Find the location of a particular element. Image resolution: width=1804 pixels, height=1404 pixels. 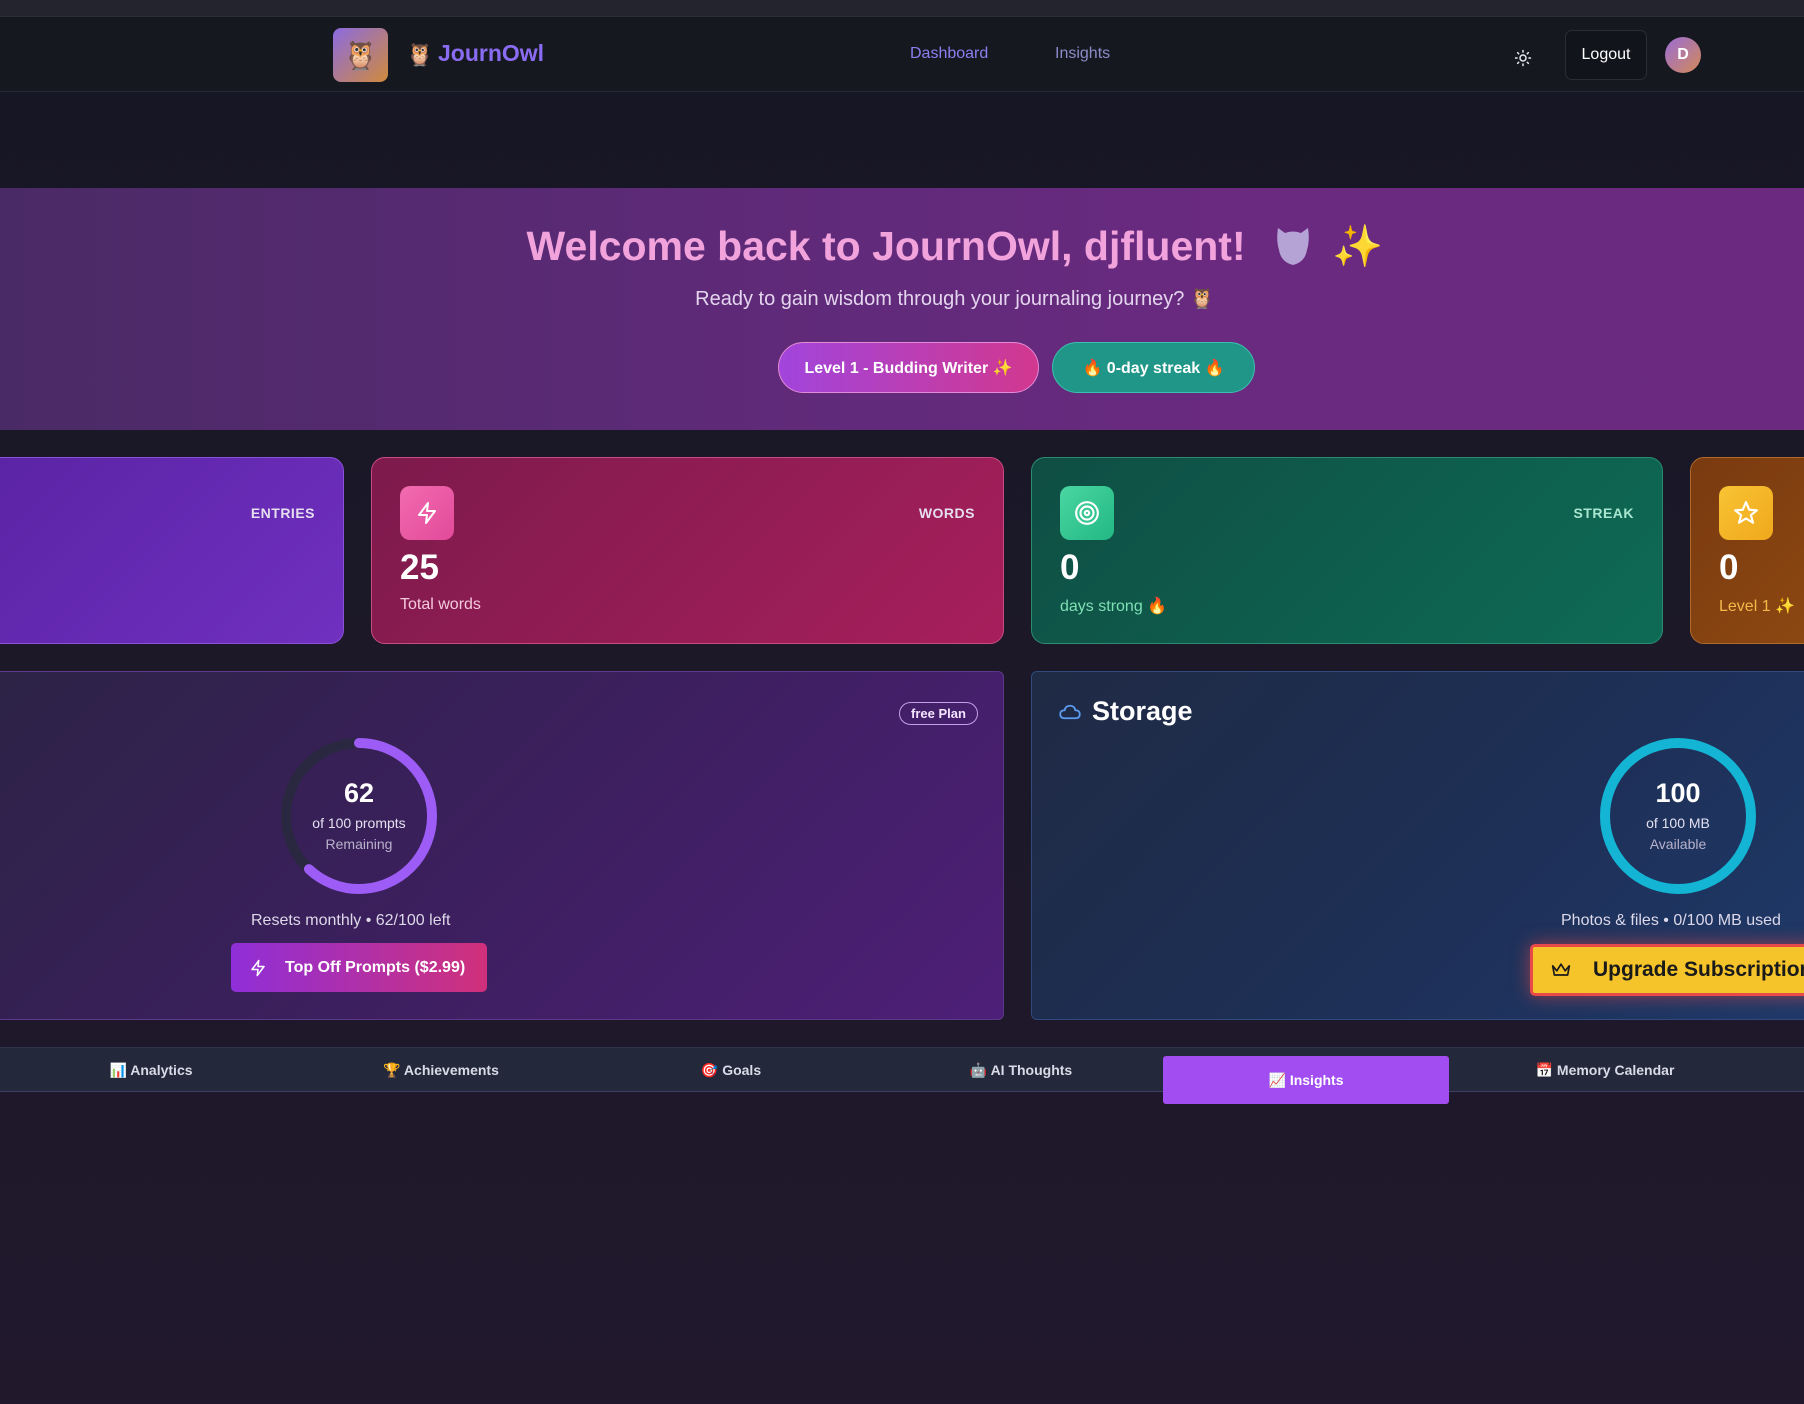

storage-ring-text: 100 of 100 MB Available is located at coordinates (1678, 815).